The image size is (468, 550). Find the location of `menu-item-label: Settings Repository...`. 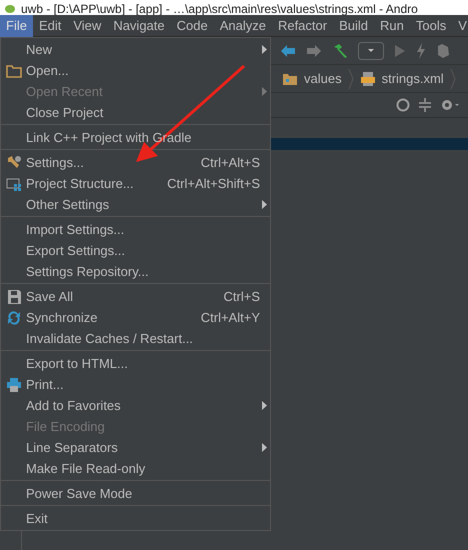

menu-item-label: Settings Repository... is located at coordinates (87, 271).